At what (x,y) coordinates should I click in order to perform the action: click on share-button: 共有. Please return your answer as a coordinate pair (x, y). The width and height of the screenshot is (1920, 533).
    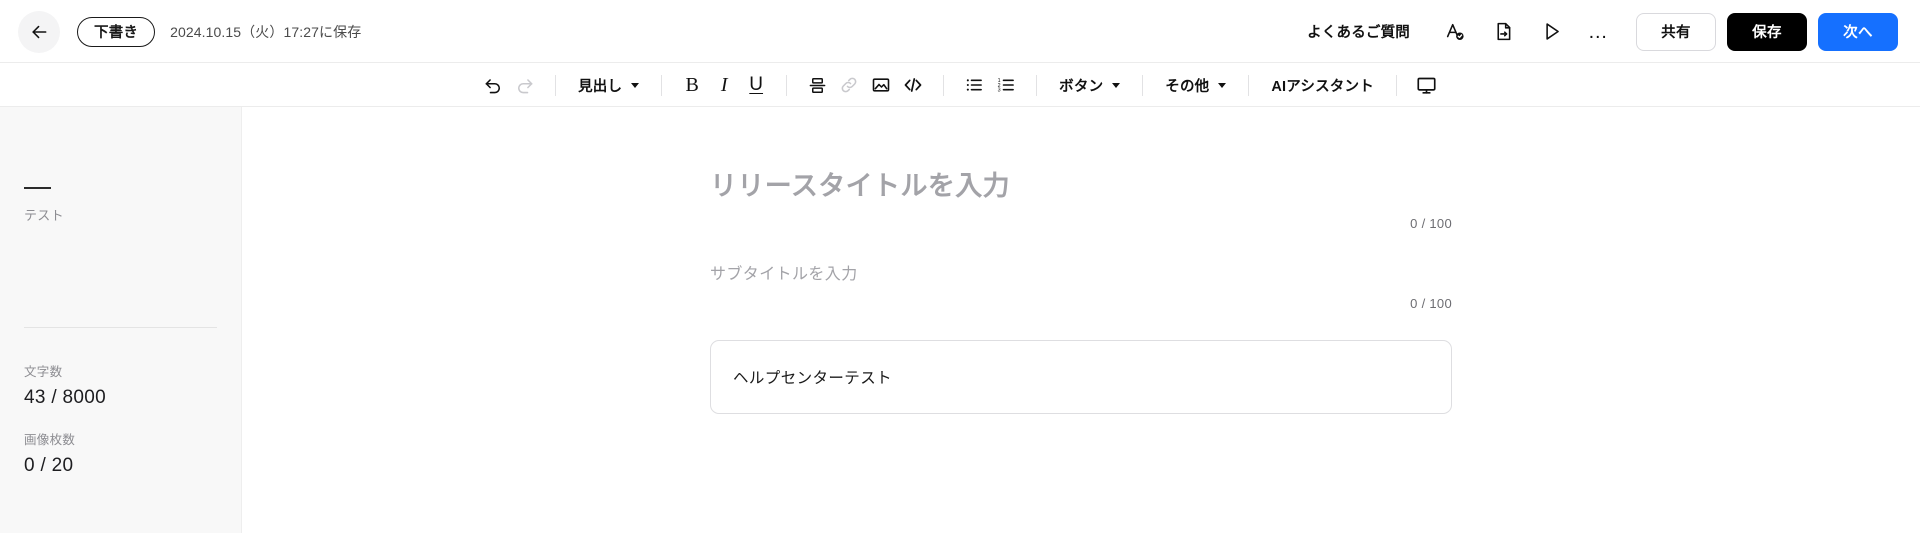
    Looking at the image, I should click on (1676, 31).